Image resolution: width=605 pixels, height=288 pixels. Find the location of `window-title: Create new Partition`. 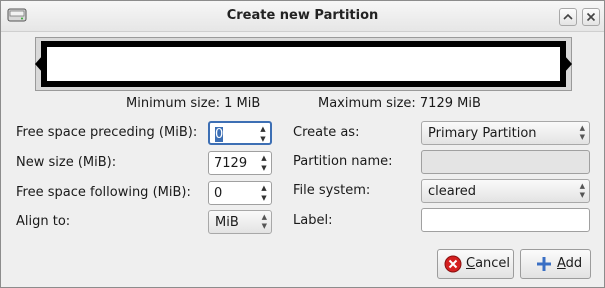

window-title: Create new Partition is located at coordinates (302, 15).